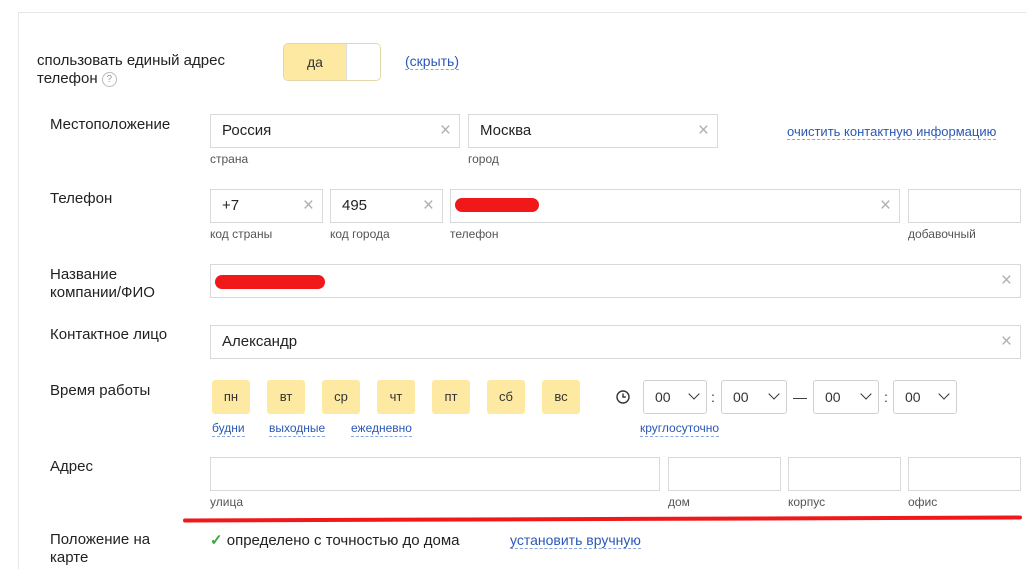  Describe the element at coordinates (1006, 342) in the screenshot. I see `clear-contact-person-icon: ×` at that location.